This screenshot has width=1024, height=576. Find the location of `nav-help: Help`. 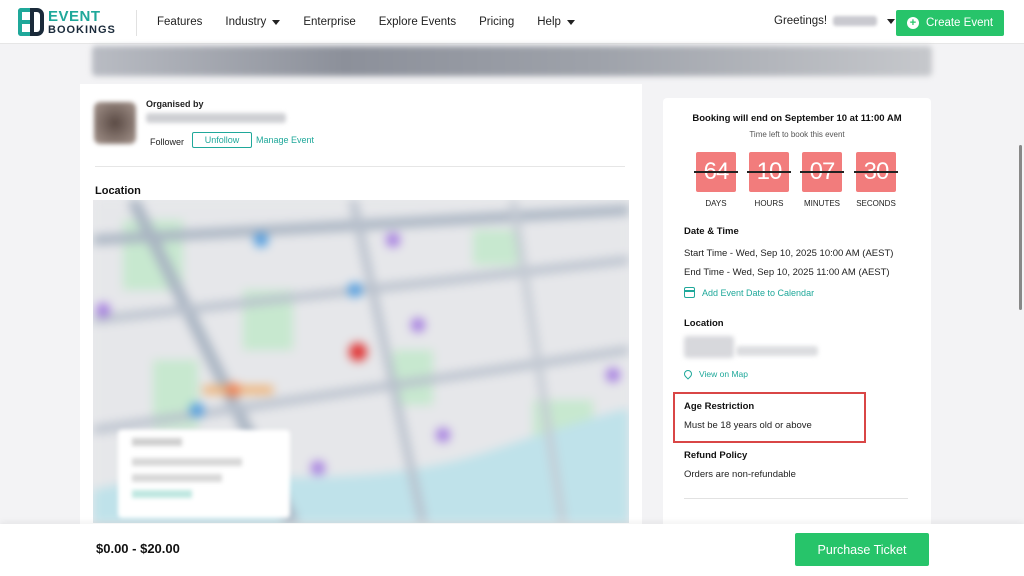

nav-help: Help is located at coordinates (556, 22).